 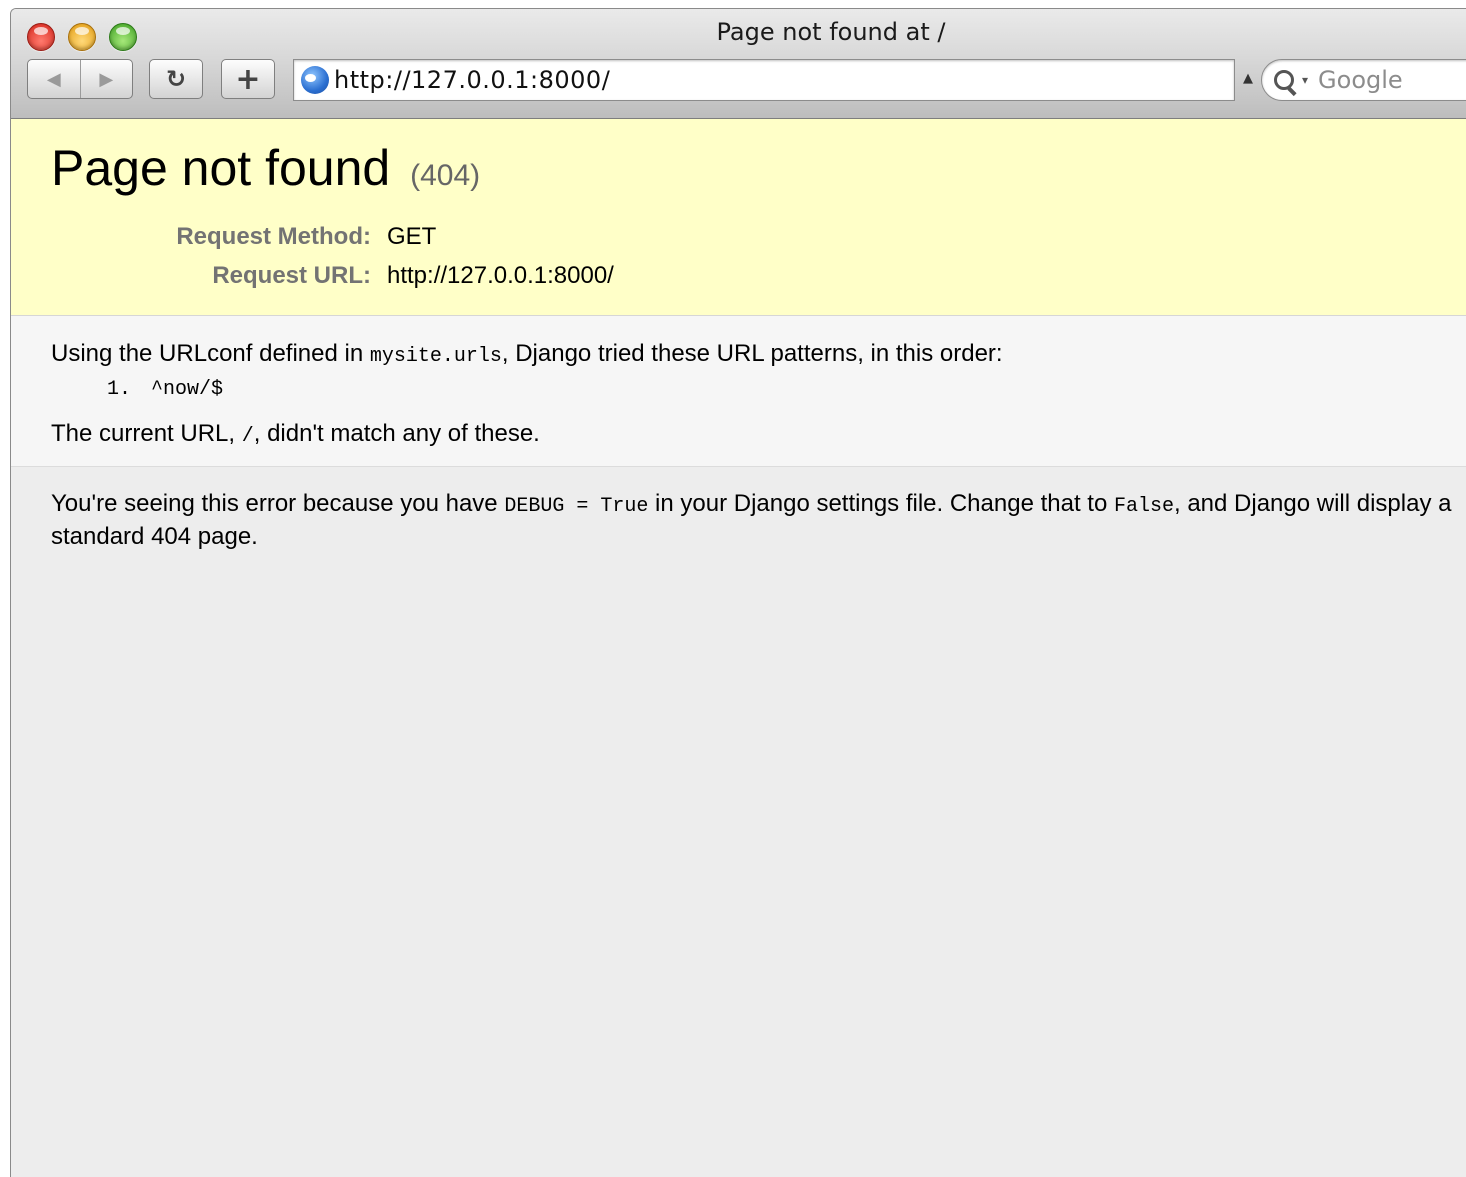 I want to click on plus-icon: +, so click(x=248, y=79).